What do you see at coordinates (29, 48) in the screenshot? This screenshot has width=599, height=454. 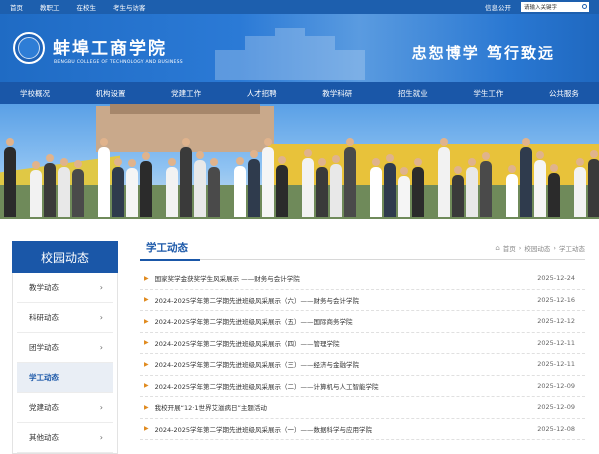 I see `school-logo` at bounding box center [29, 48].